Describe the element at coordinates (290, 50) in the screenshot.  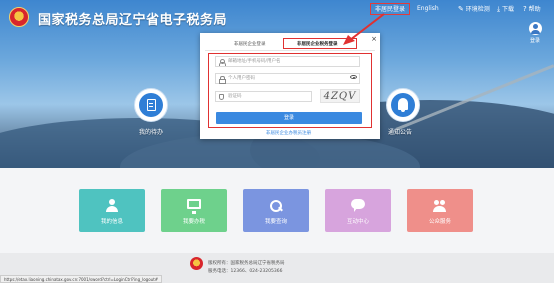
I see `tab-divider` at that location.